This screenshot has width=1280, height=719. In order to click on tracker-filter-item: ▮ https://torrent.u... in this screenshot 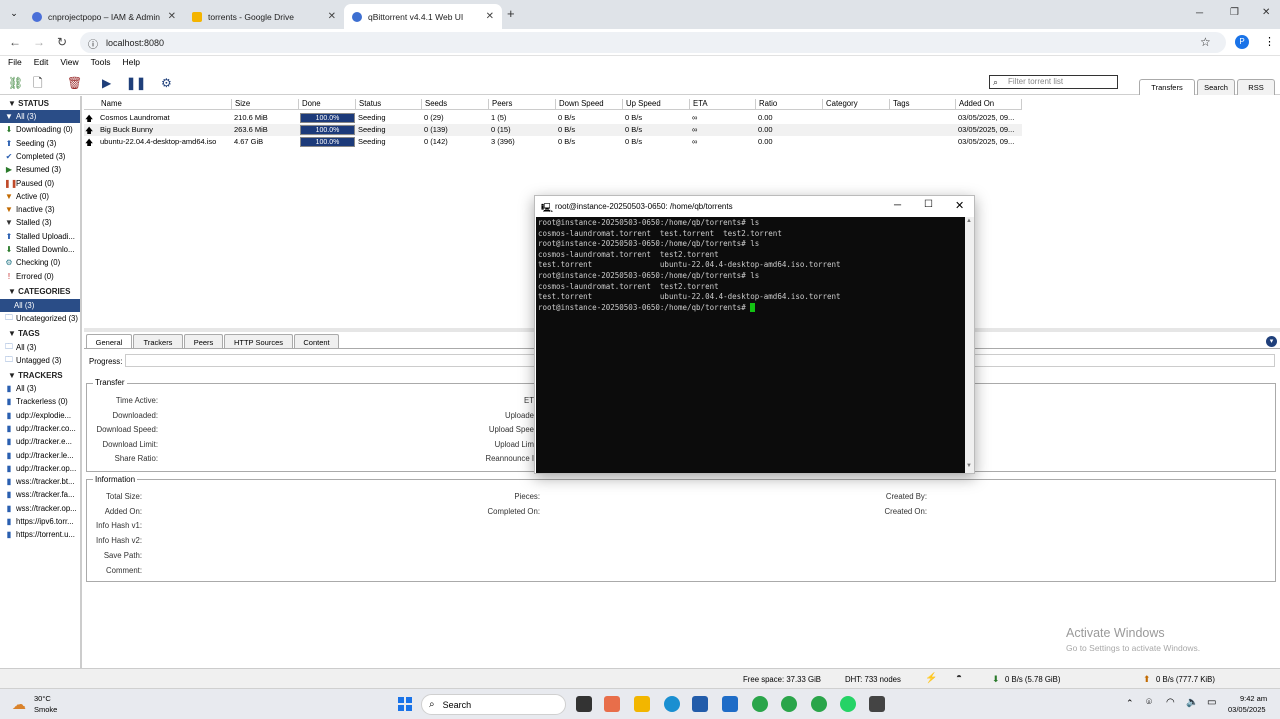, I will do `click(40, 534)`.